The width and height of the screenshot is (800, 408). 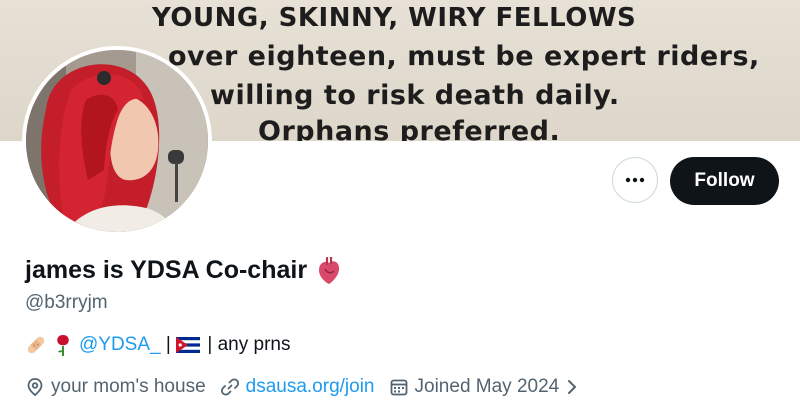 What do you see at coordinates (724, 181) in the screenshot?
I see `follow-button: Follow` at bounding box center [724, 181].